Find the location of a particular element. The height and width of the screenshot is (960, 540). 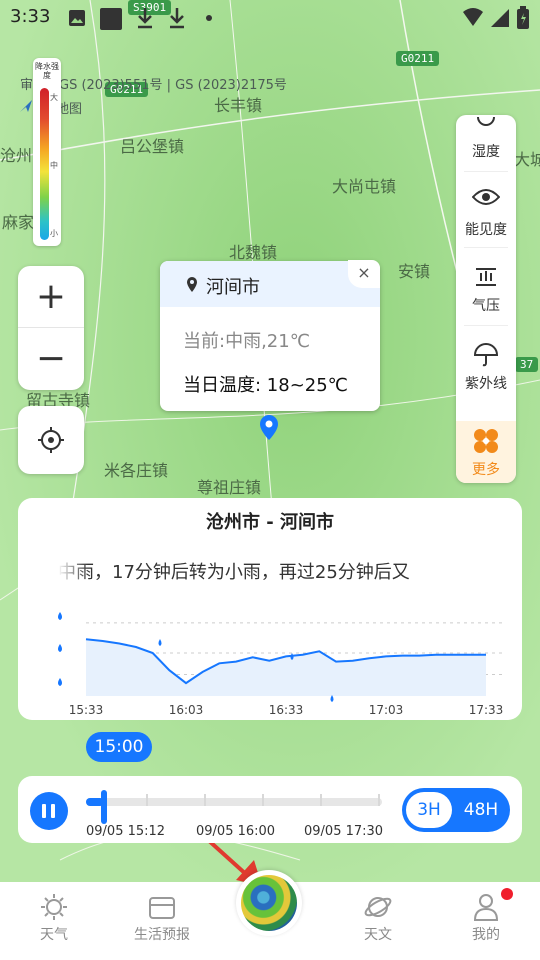

tab-life-forecast: 生活预报 is located at coordinates (162, 918).